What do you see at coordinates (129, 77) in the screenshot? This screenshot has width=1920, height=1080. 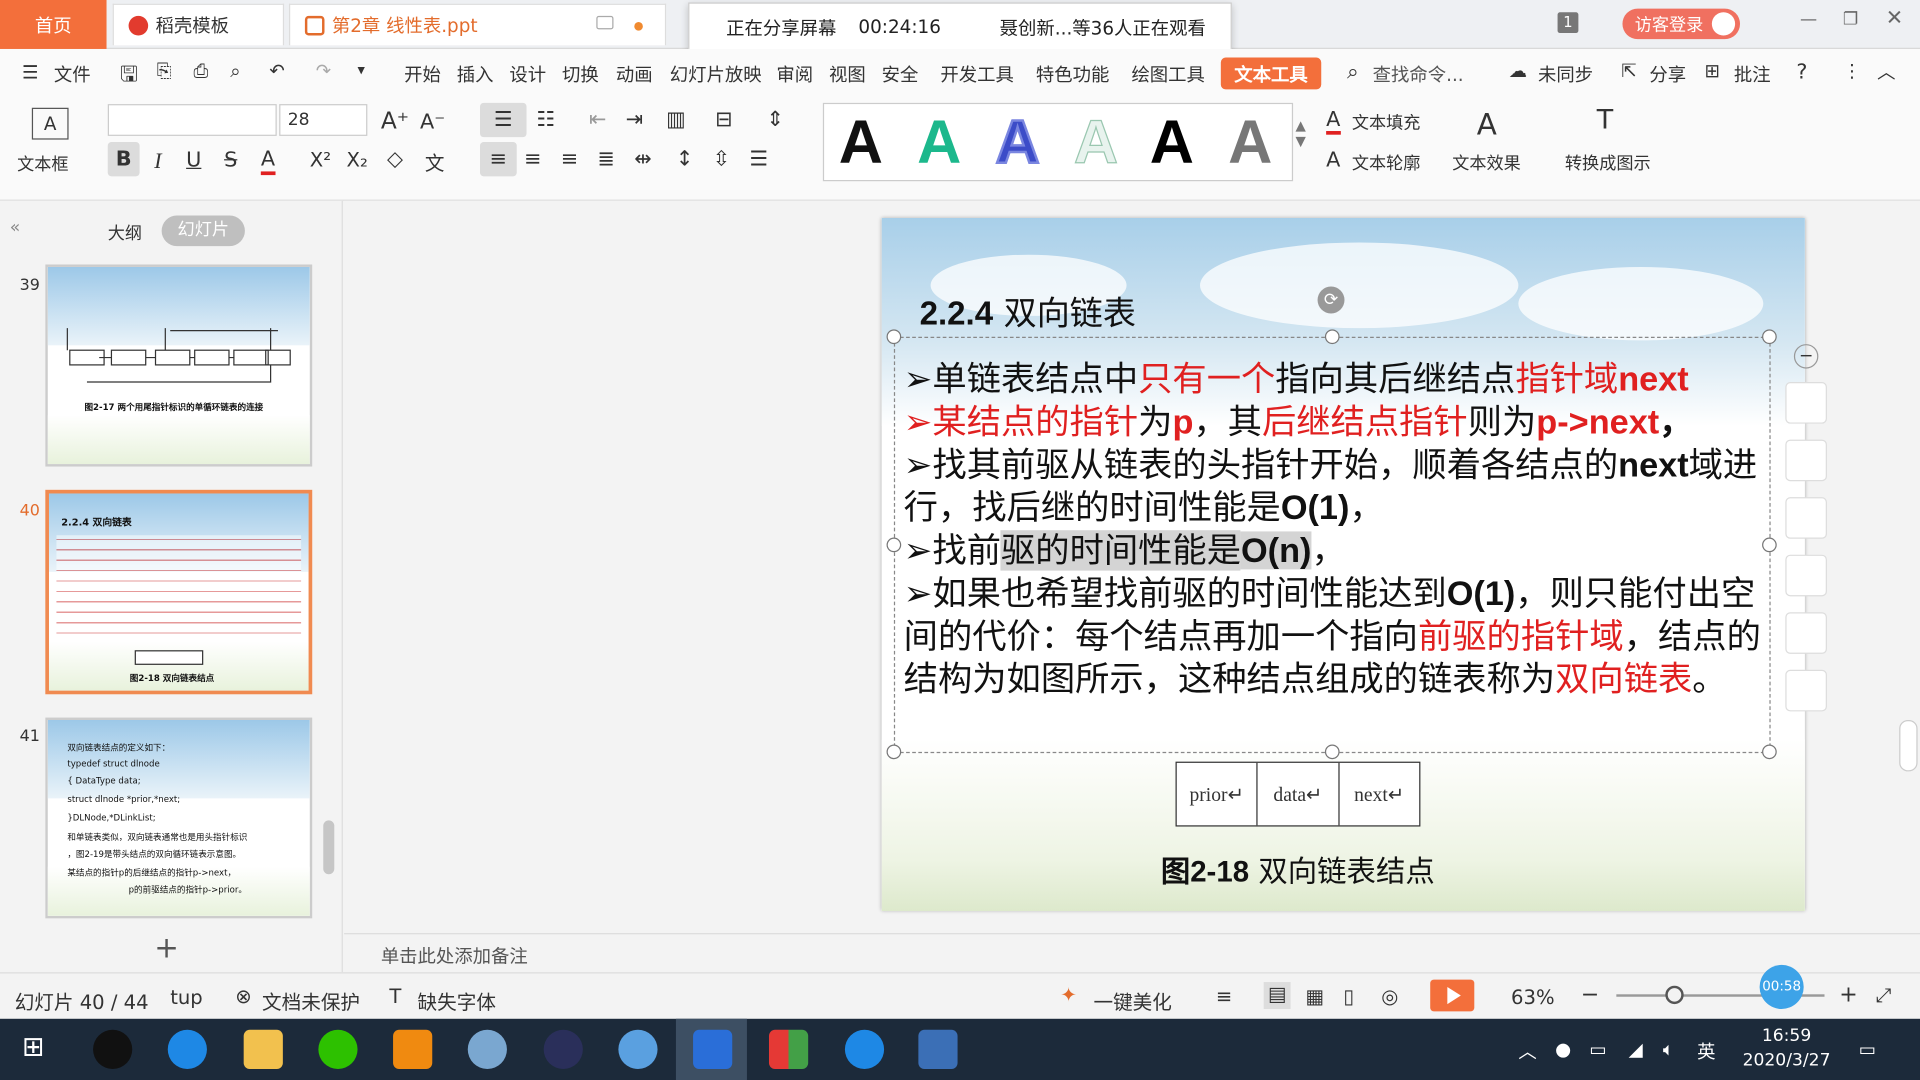 I see `save-icon: 🖫` at bounding box center [129, 77].